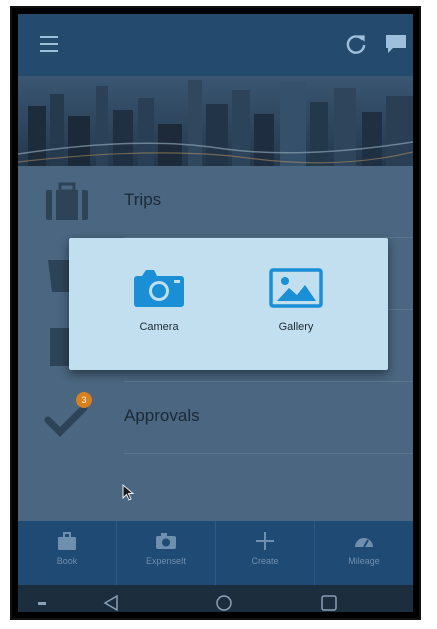 The width and height of the screenshot is (437, 629). I want to click on tab-mileage: Mileage, so click(364, 553).